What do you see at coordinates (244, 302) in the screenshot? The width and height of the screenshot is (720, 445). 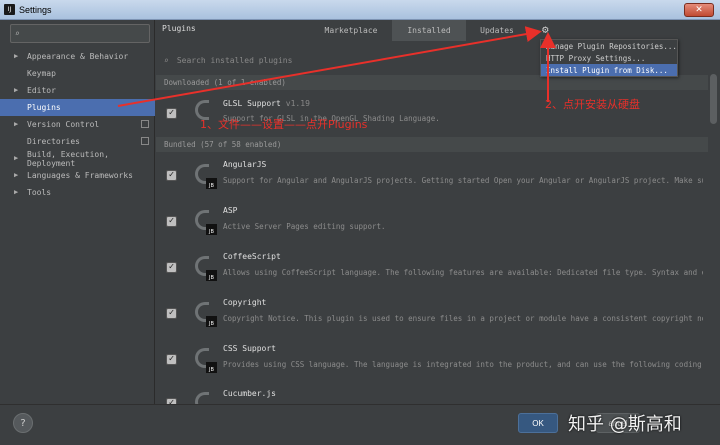 I see `plugin-name: Copyright` at bounding box center [244, 302].